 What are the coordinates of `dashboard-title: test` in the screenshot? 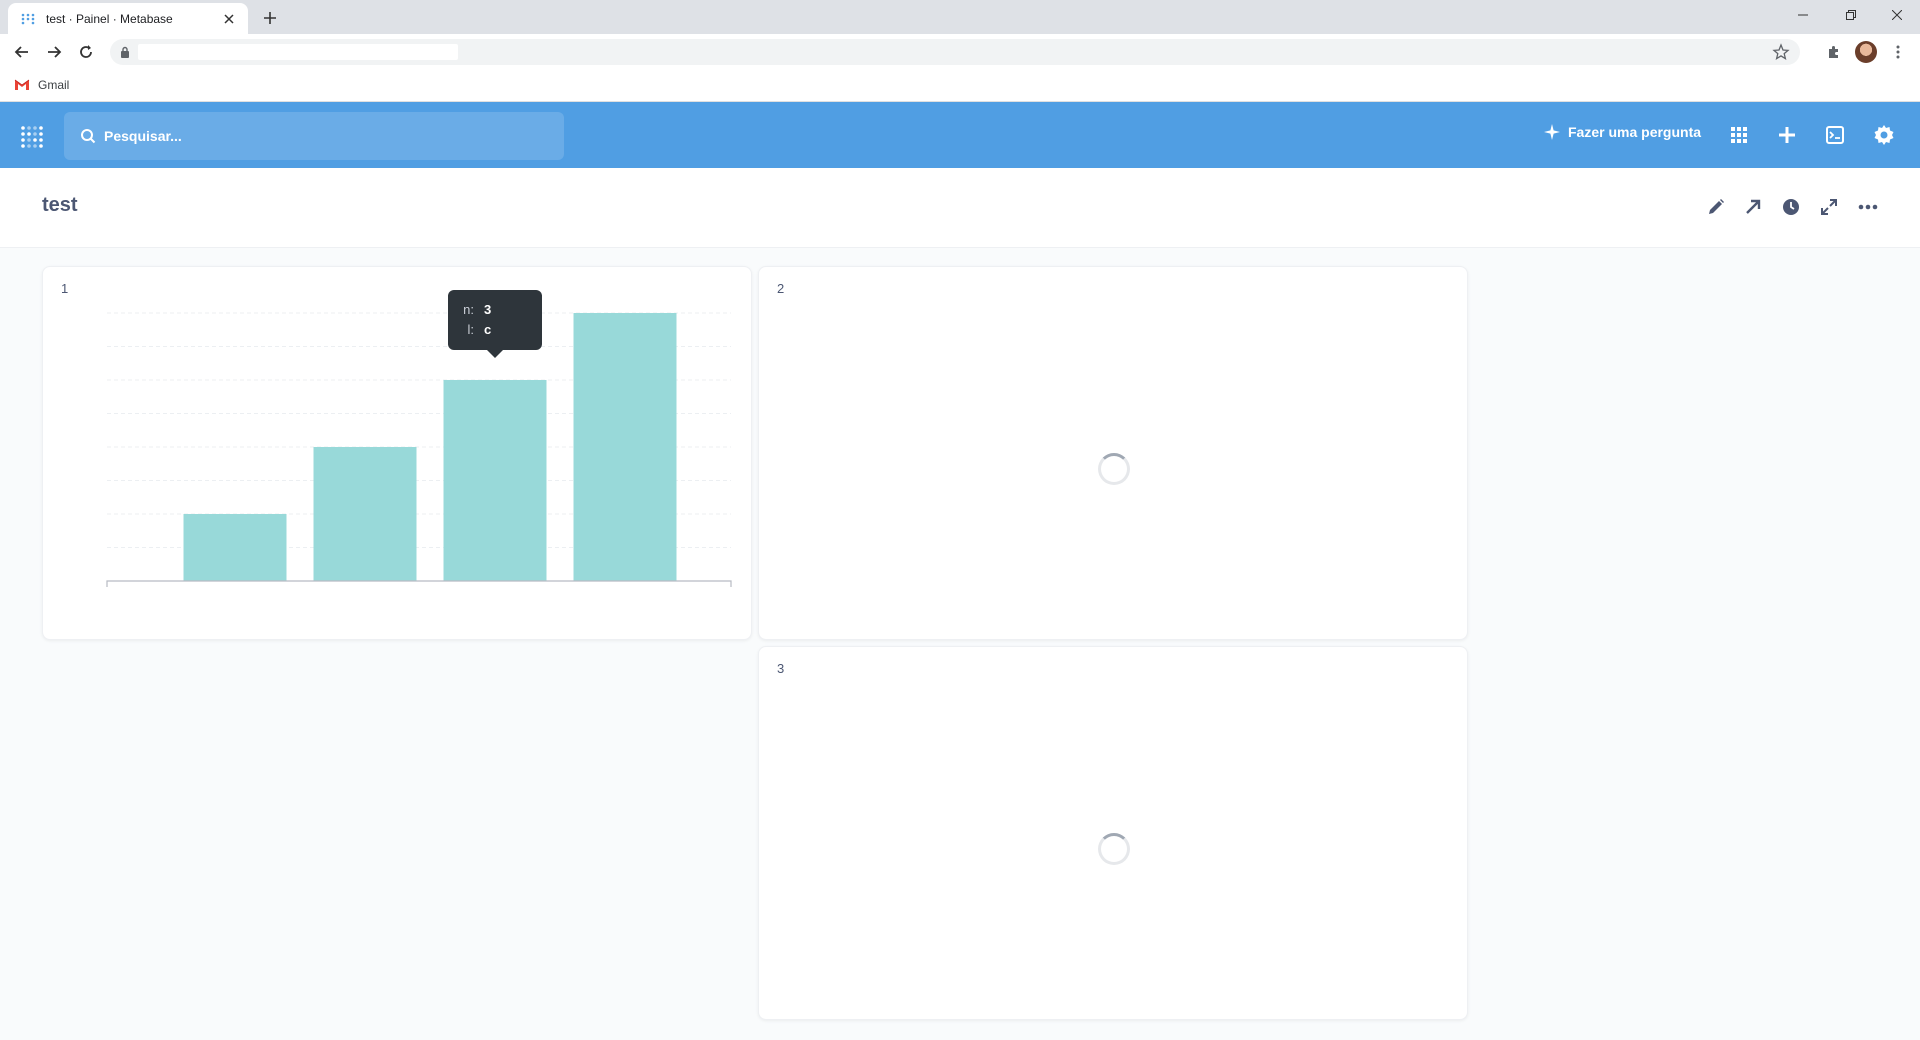 It's located at (60, 205).